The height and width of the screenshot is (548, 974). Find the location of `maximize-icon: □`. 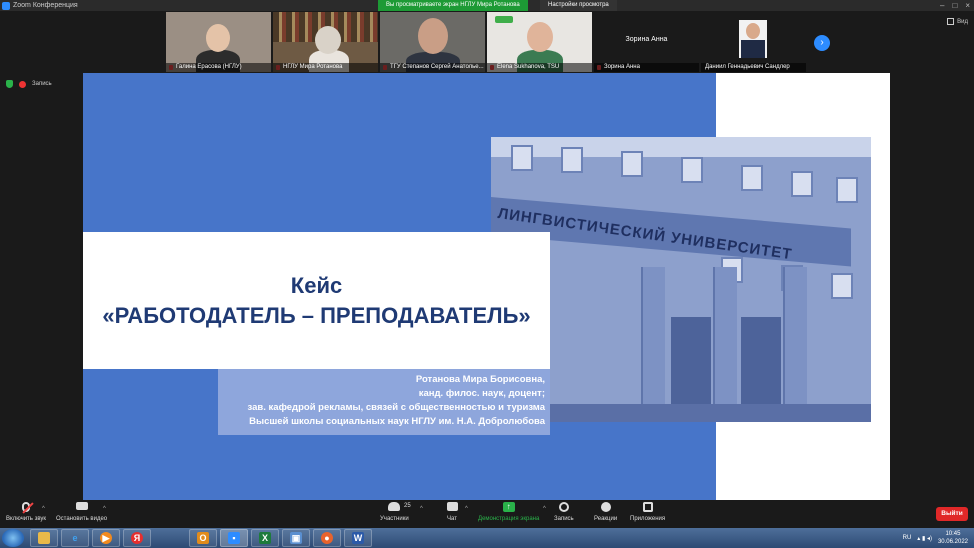

maximize-icon: □ is located at coordinates (954, 5).